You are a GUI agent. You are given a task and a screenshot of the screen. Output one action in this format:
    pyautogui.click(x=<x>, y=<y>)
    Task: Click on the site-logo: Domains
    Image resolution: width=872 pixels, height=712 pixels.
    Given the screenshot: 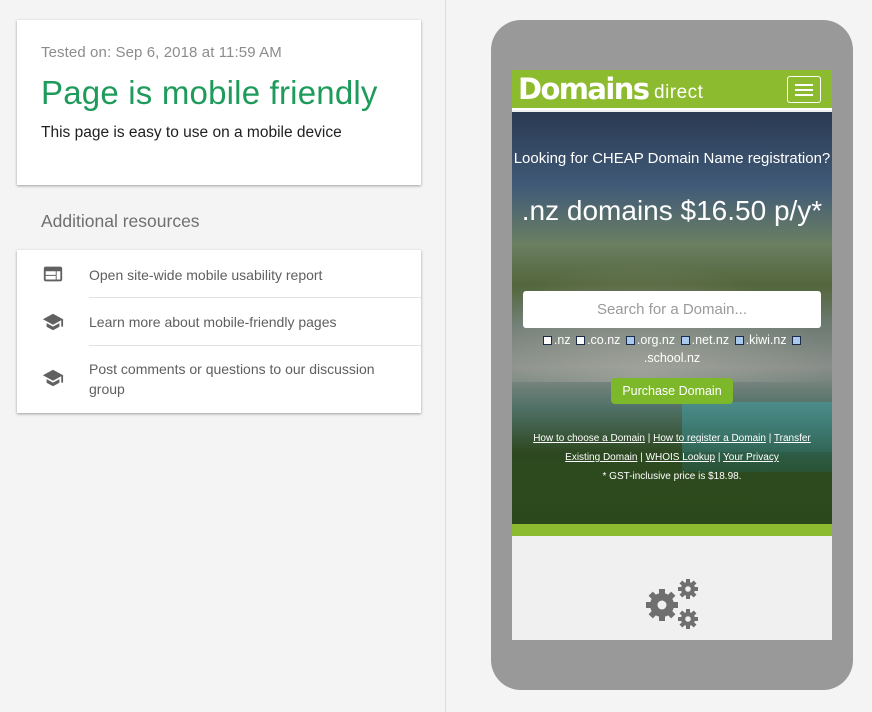 What is the action you would take?
    pyautogui.click(x=584, y=89)
    